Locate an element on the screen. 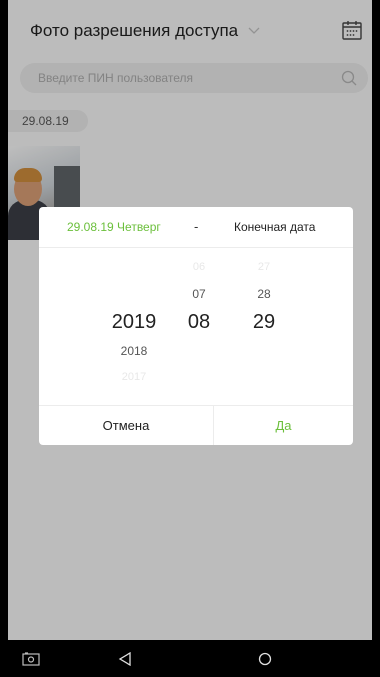 The width and height of the screenshot is (380, 677). month-wheel: 06 07 08 is located at coordinates (199, 326).